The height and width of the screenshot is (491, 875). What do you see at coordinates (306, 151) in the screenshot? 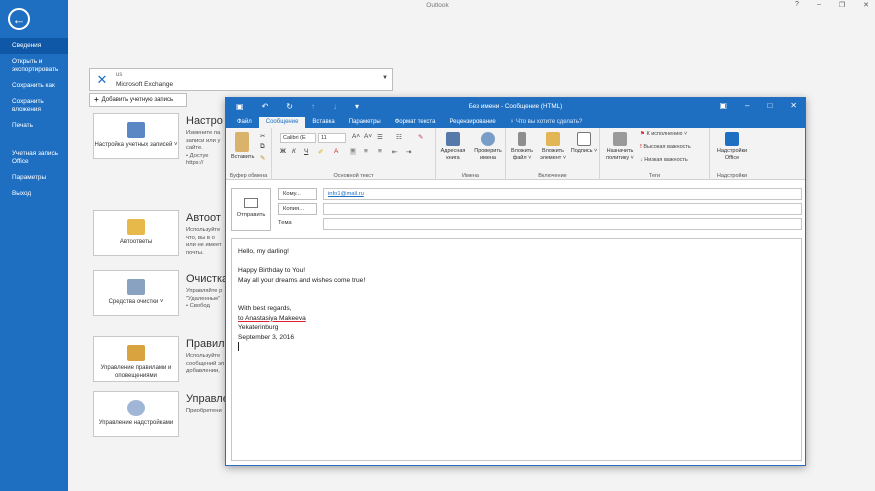
I see `underline-icon: Ч` at bounding box center [306, 151].